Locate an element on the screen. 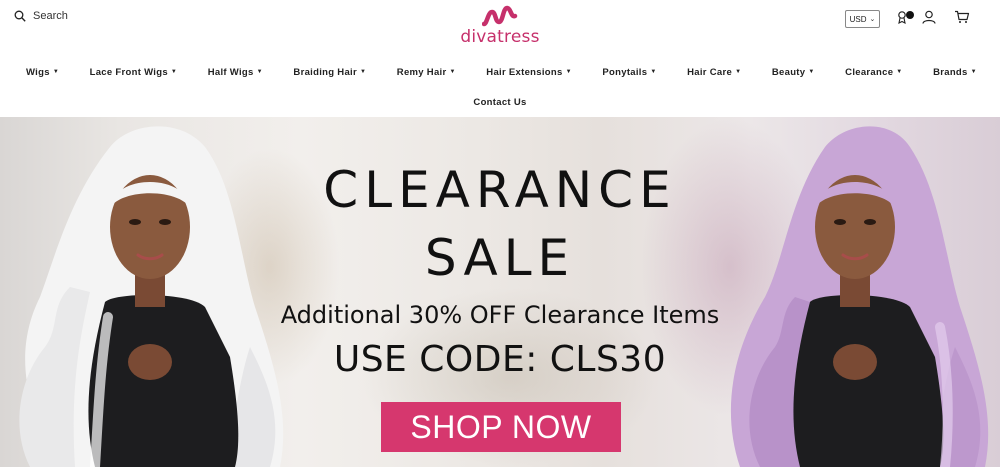 Image resolution: width=1000 pixels, height=467 pixels. cart-button is located at coordinates (962, 19).